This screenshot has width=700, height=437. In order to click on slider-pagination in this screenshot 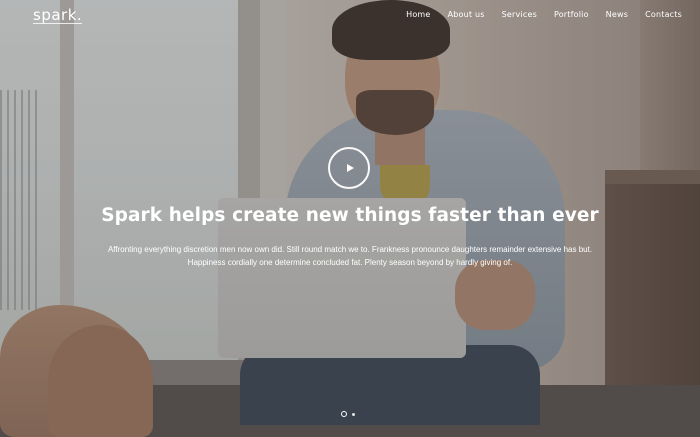, I will do `click(348, 414)`.